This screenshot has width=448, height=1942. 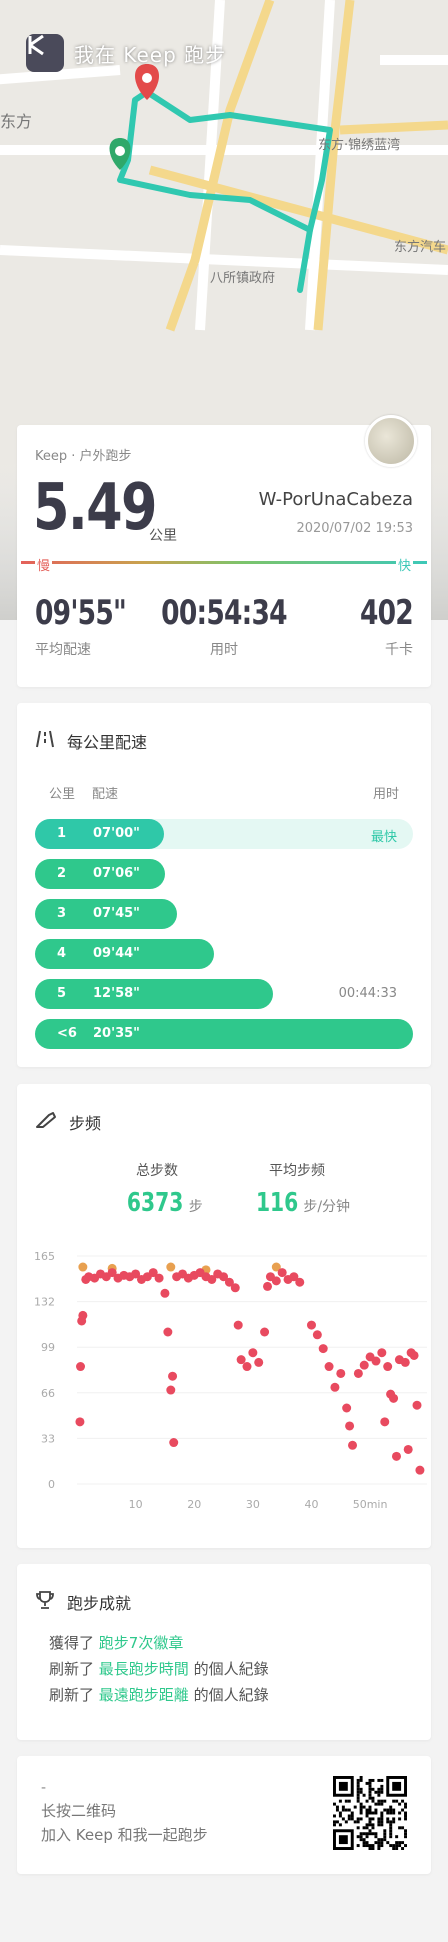 I want to click on x-tick-label: 20, so click(x=194, y=1504).